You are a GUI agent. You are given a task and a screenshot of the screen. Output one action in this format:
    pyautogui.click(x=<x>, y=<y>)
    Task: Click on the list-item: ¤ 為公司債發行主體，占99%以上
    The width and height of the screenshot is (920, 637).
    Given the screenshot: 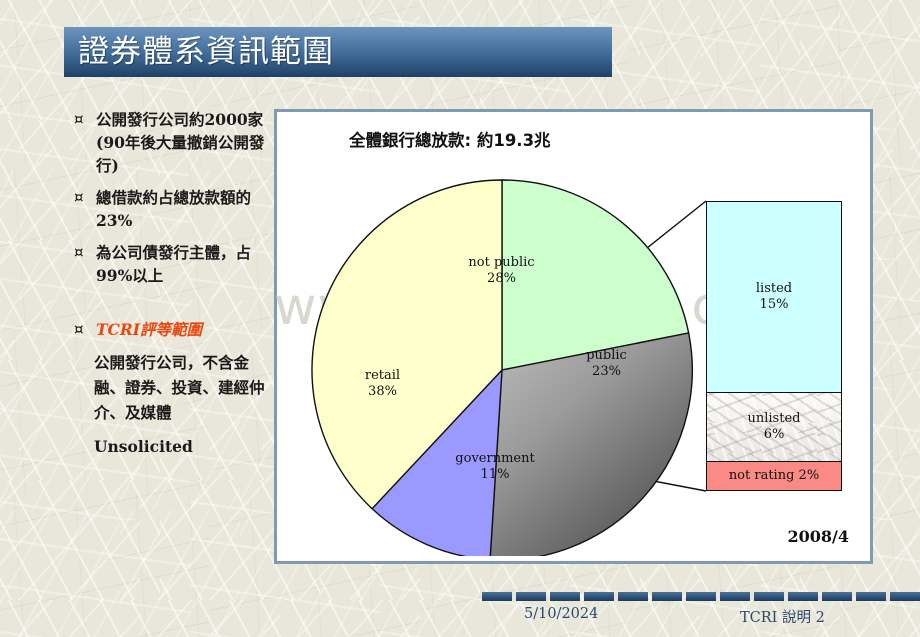 What is the action you would take?
    pyautogui.click(x=172, y=264)
    